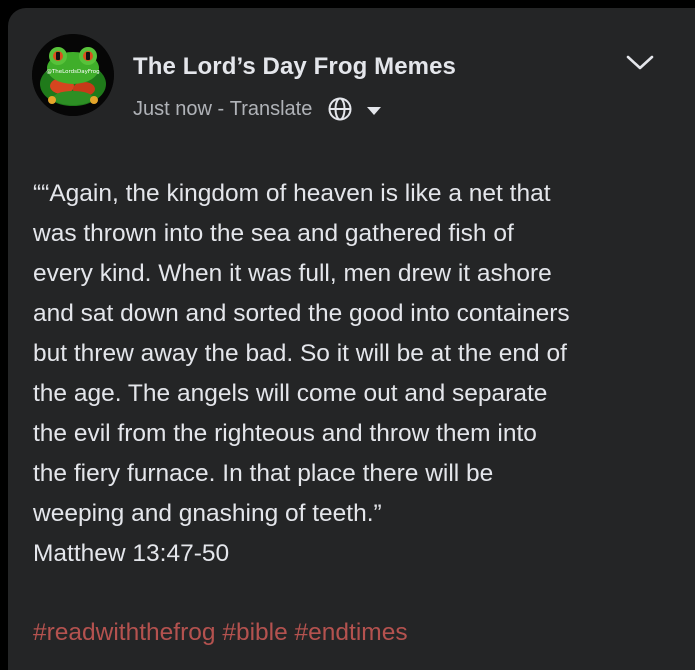 This screenshot has width=695, height=670. I want to click on caret-down-icon, so click(374, 110).